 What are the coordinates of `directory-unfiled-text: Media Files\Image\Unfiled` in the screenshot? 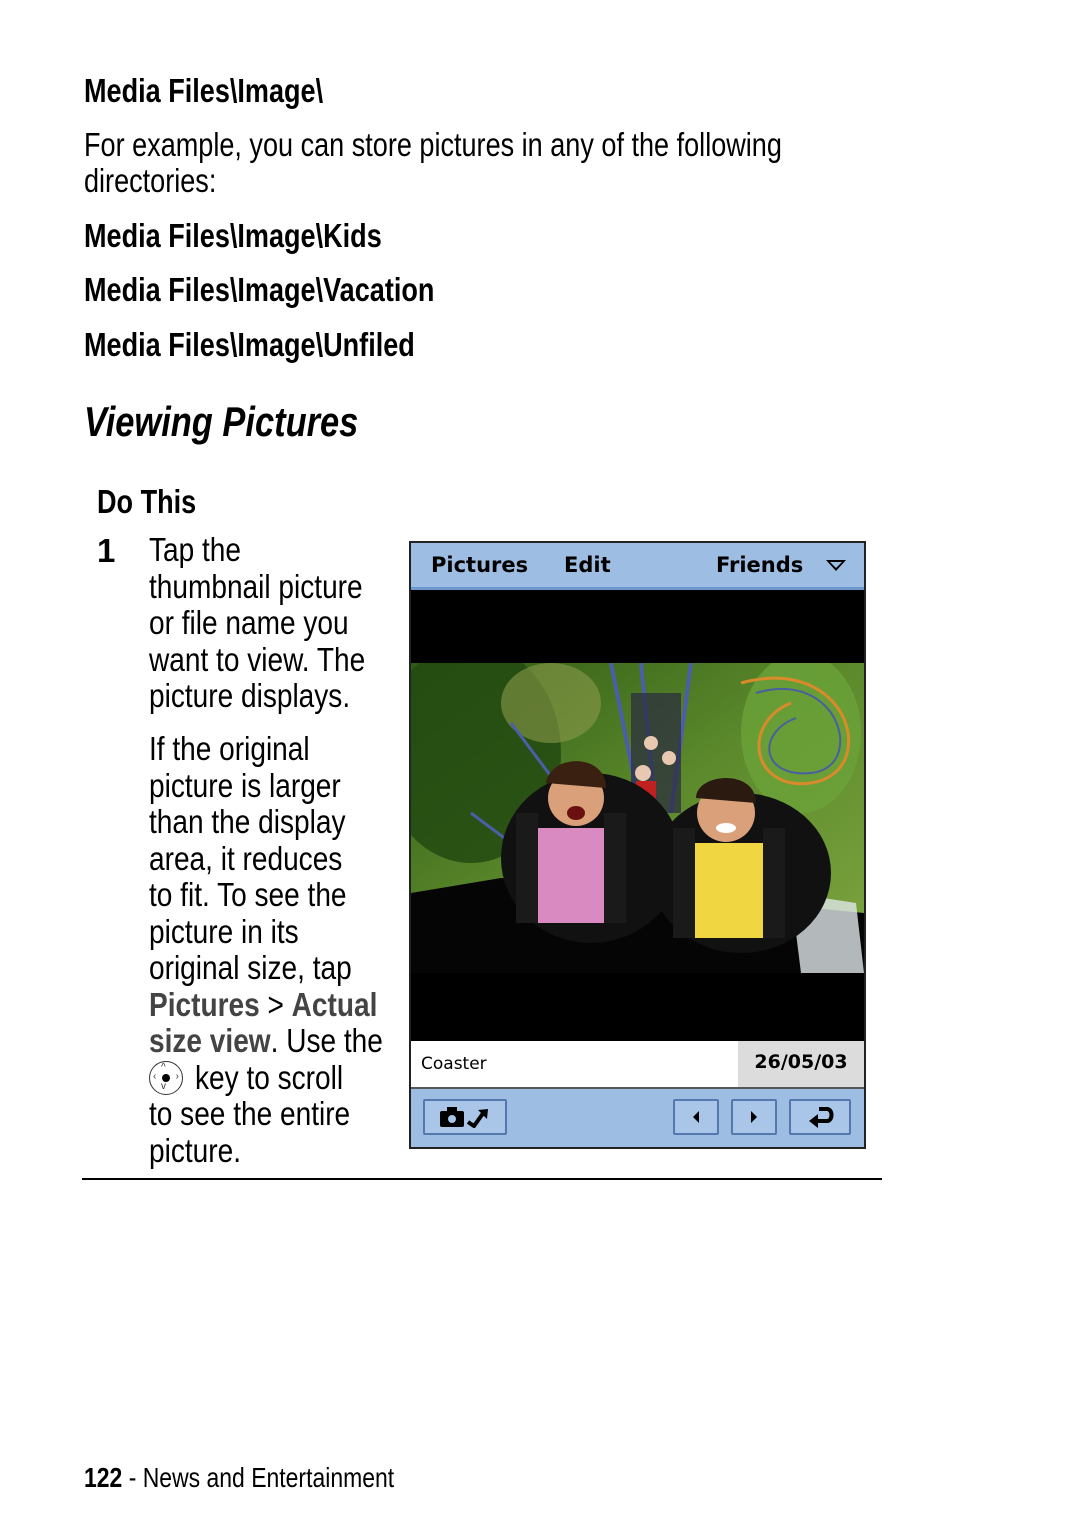 It's located at (249, 344).